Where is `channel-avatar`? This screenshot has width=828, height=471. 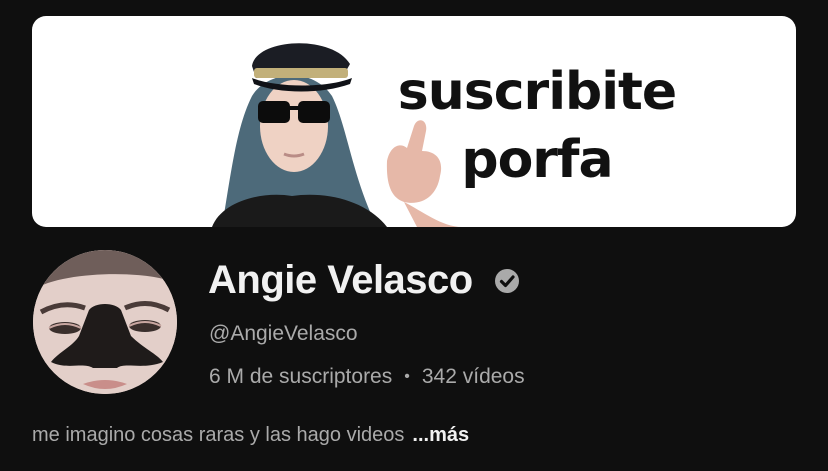 channel-avatar is located at coordinates (105, 322).